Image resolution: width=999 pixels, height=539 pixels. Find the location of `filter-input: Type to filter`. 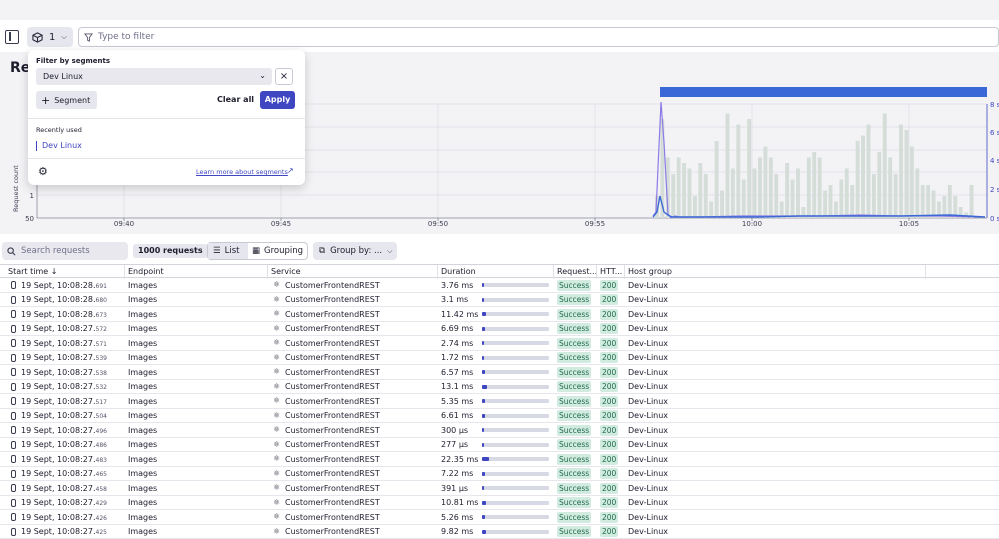

filter-input: Type to filter is located at coordinates (538, 37).